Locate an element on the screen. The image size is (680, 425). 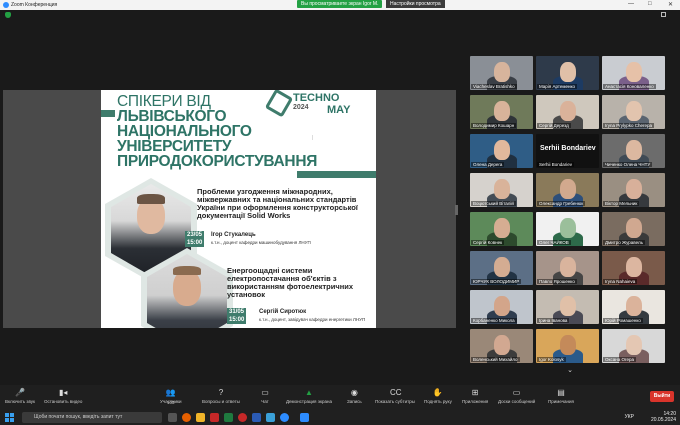
slide-title-line: НАЦІОНАЛЬНОГО is located at coordinates (184, 131).